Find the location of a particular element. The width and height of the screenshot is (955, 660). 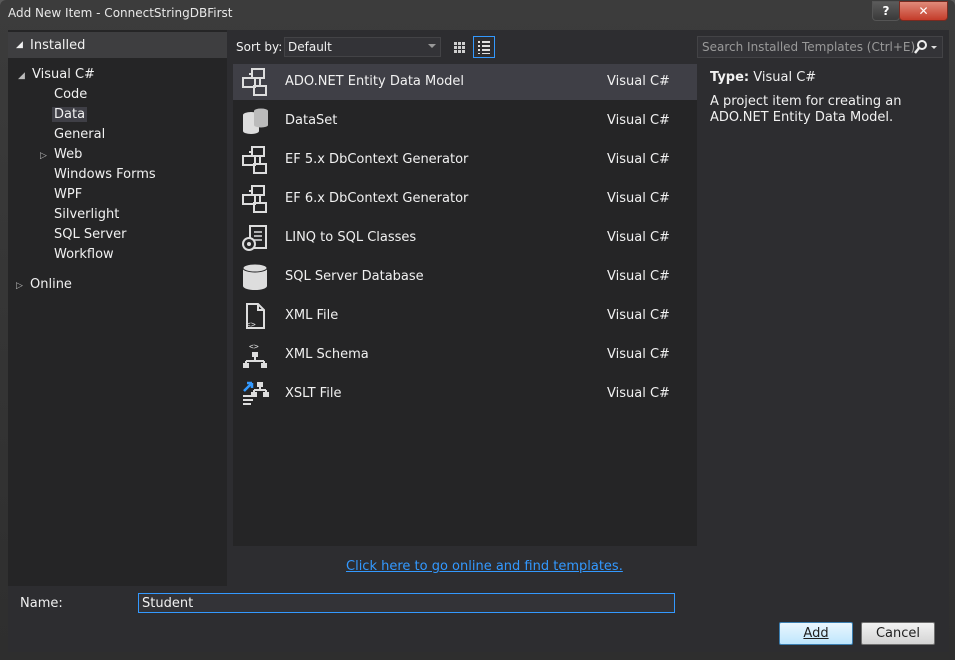

template-item-ef6-dbcontext-generator: EF 6.x DbContext Generator Visual C# is located at coordinates (465, 199).